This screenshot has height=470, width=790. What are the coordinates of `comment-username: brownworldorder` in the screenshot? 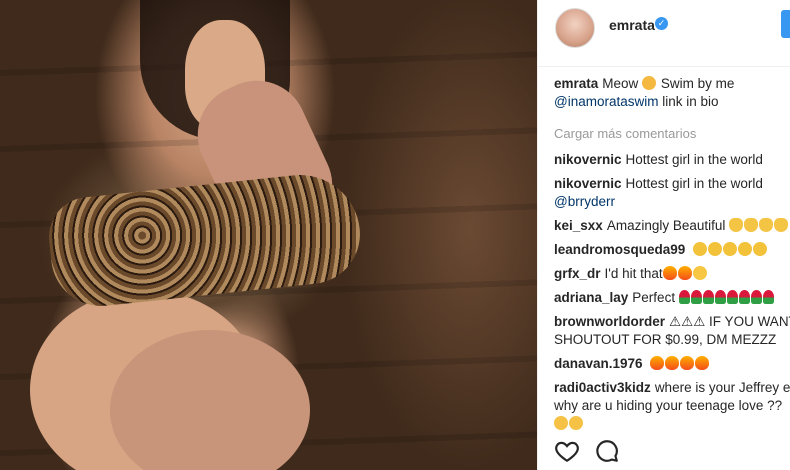 It's located at (609, 321).